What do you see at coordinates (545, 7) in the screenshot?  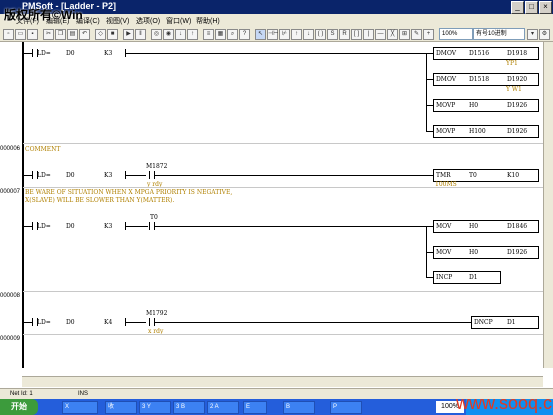 I see `close-button: ×` at bounding box center [545, 7].